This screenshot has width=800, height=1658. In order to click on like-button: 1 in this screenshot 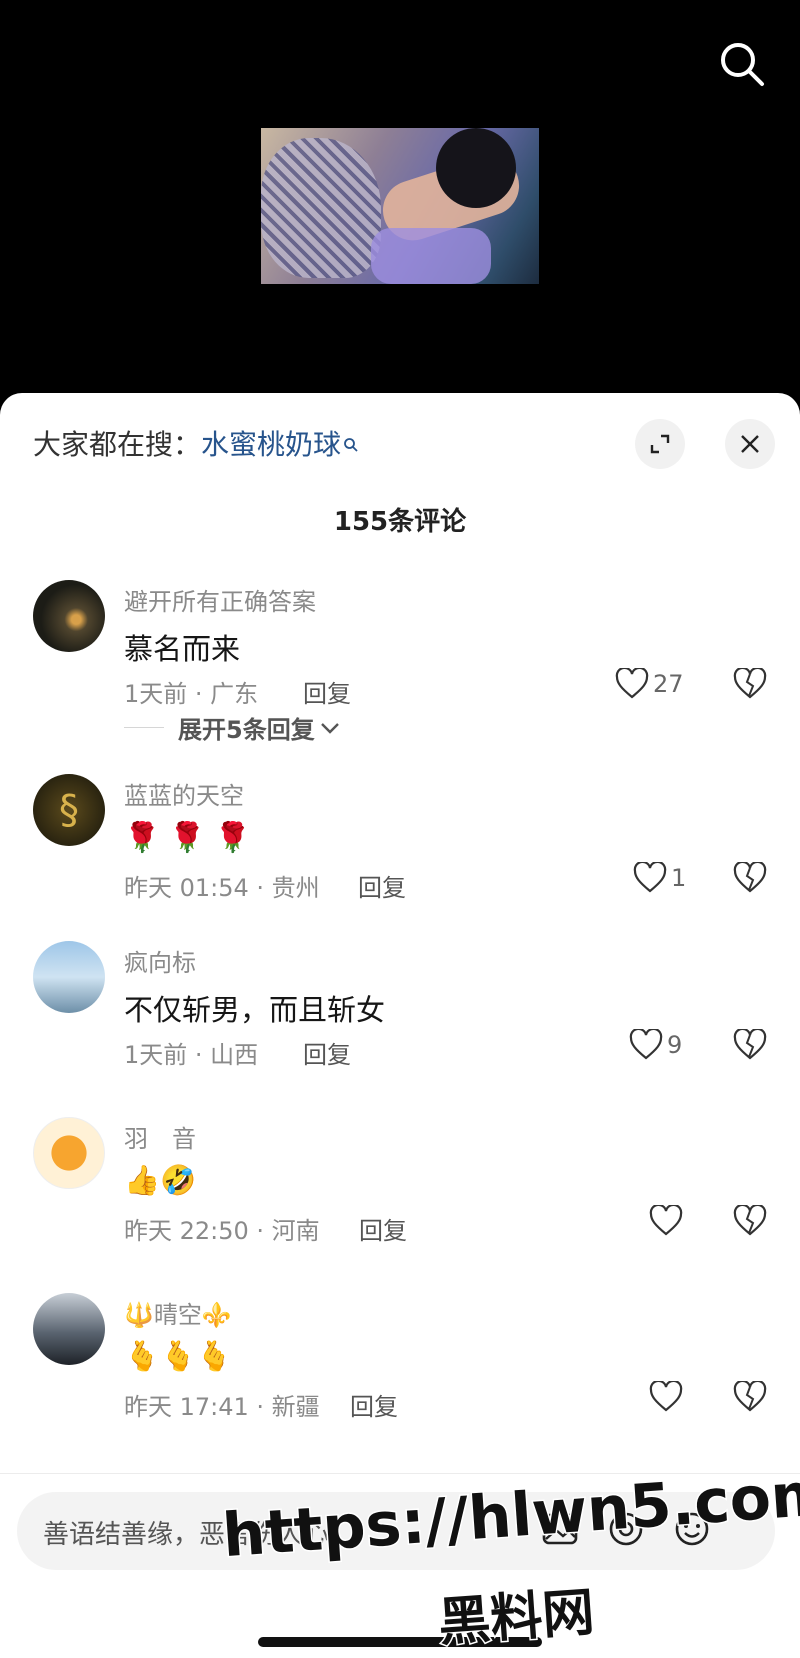, I will do `click(659, 878)`.